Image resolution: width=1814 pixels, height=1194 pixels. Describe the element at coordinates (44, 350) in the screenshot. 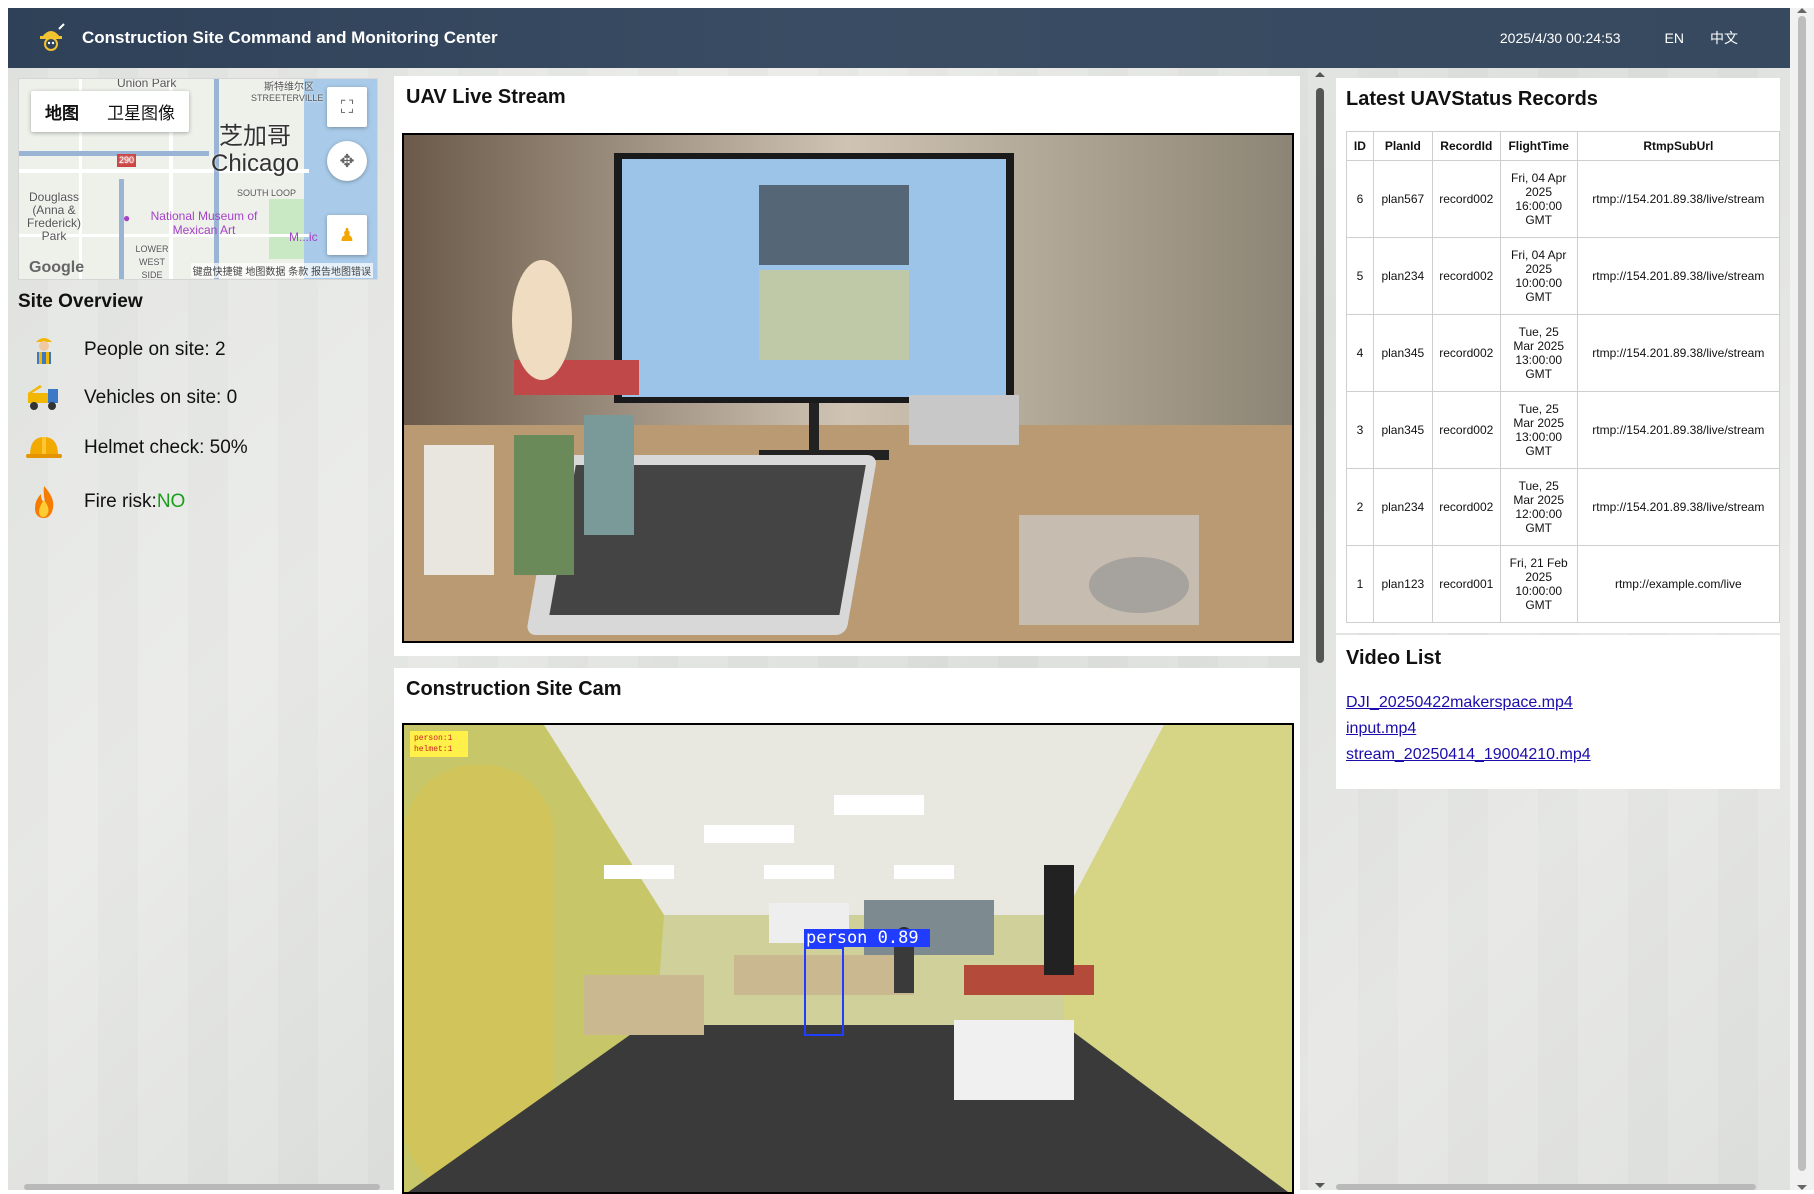

I see `worker-icon` at that location.